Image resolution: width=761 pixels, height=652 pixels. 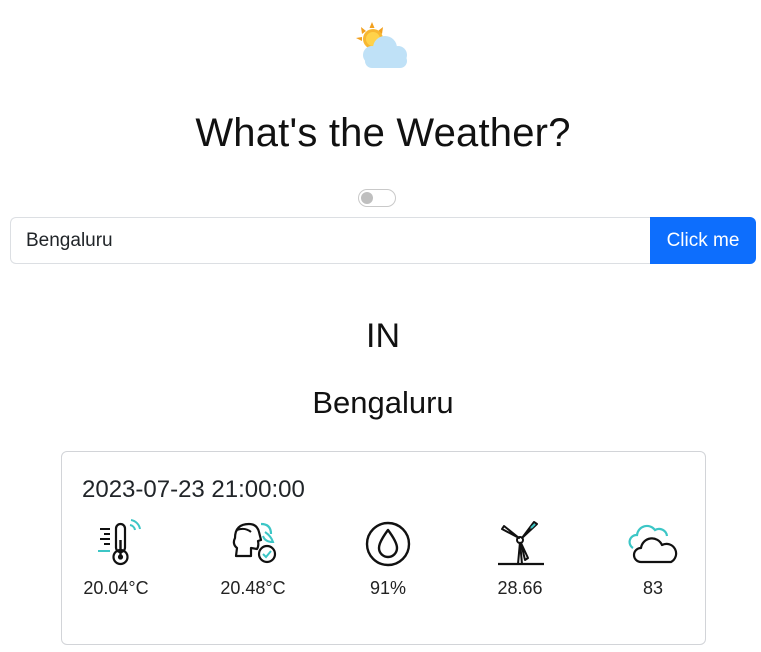 I want to click on toggle-knob, so click(x=367, y=198).